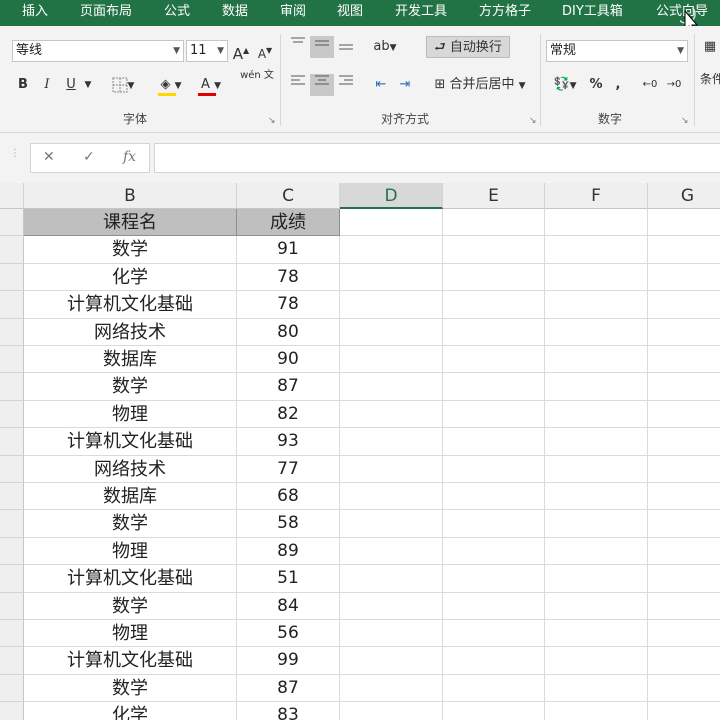 This screenshot has height=720, width=720. I want to click on decrease-decimal-button: →0, so click(674, 85).